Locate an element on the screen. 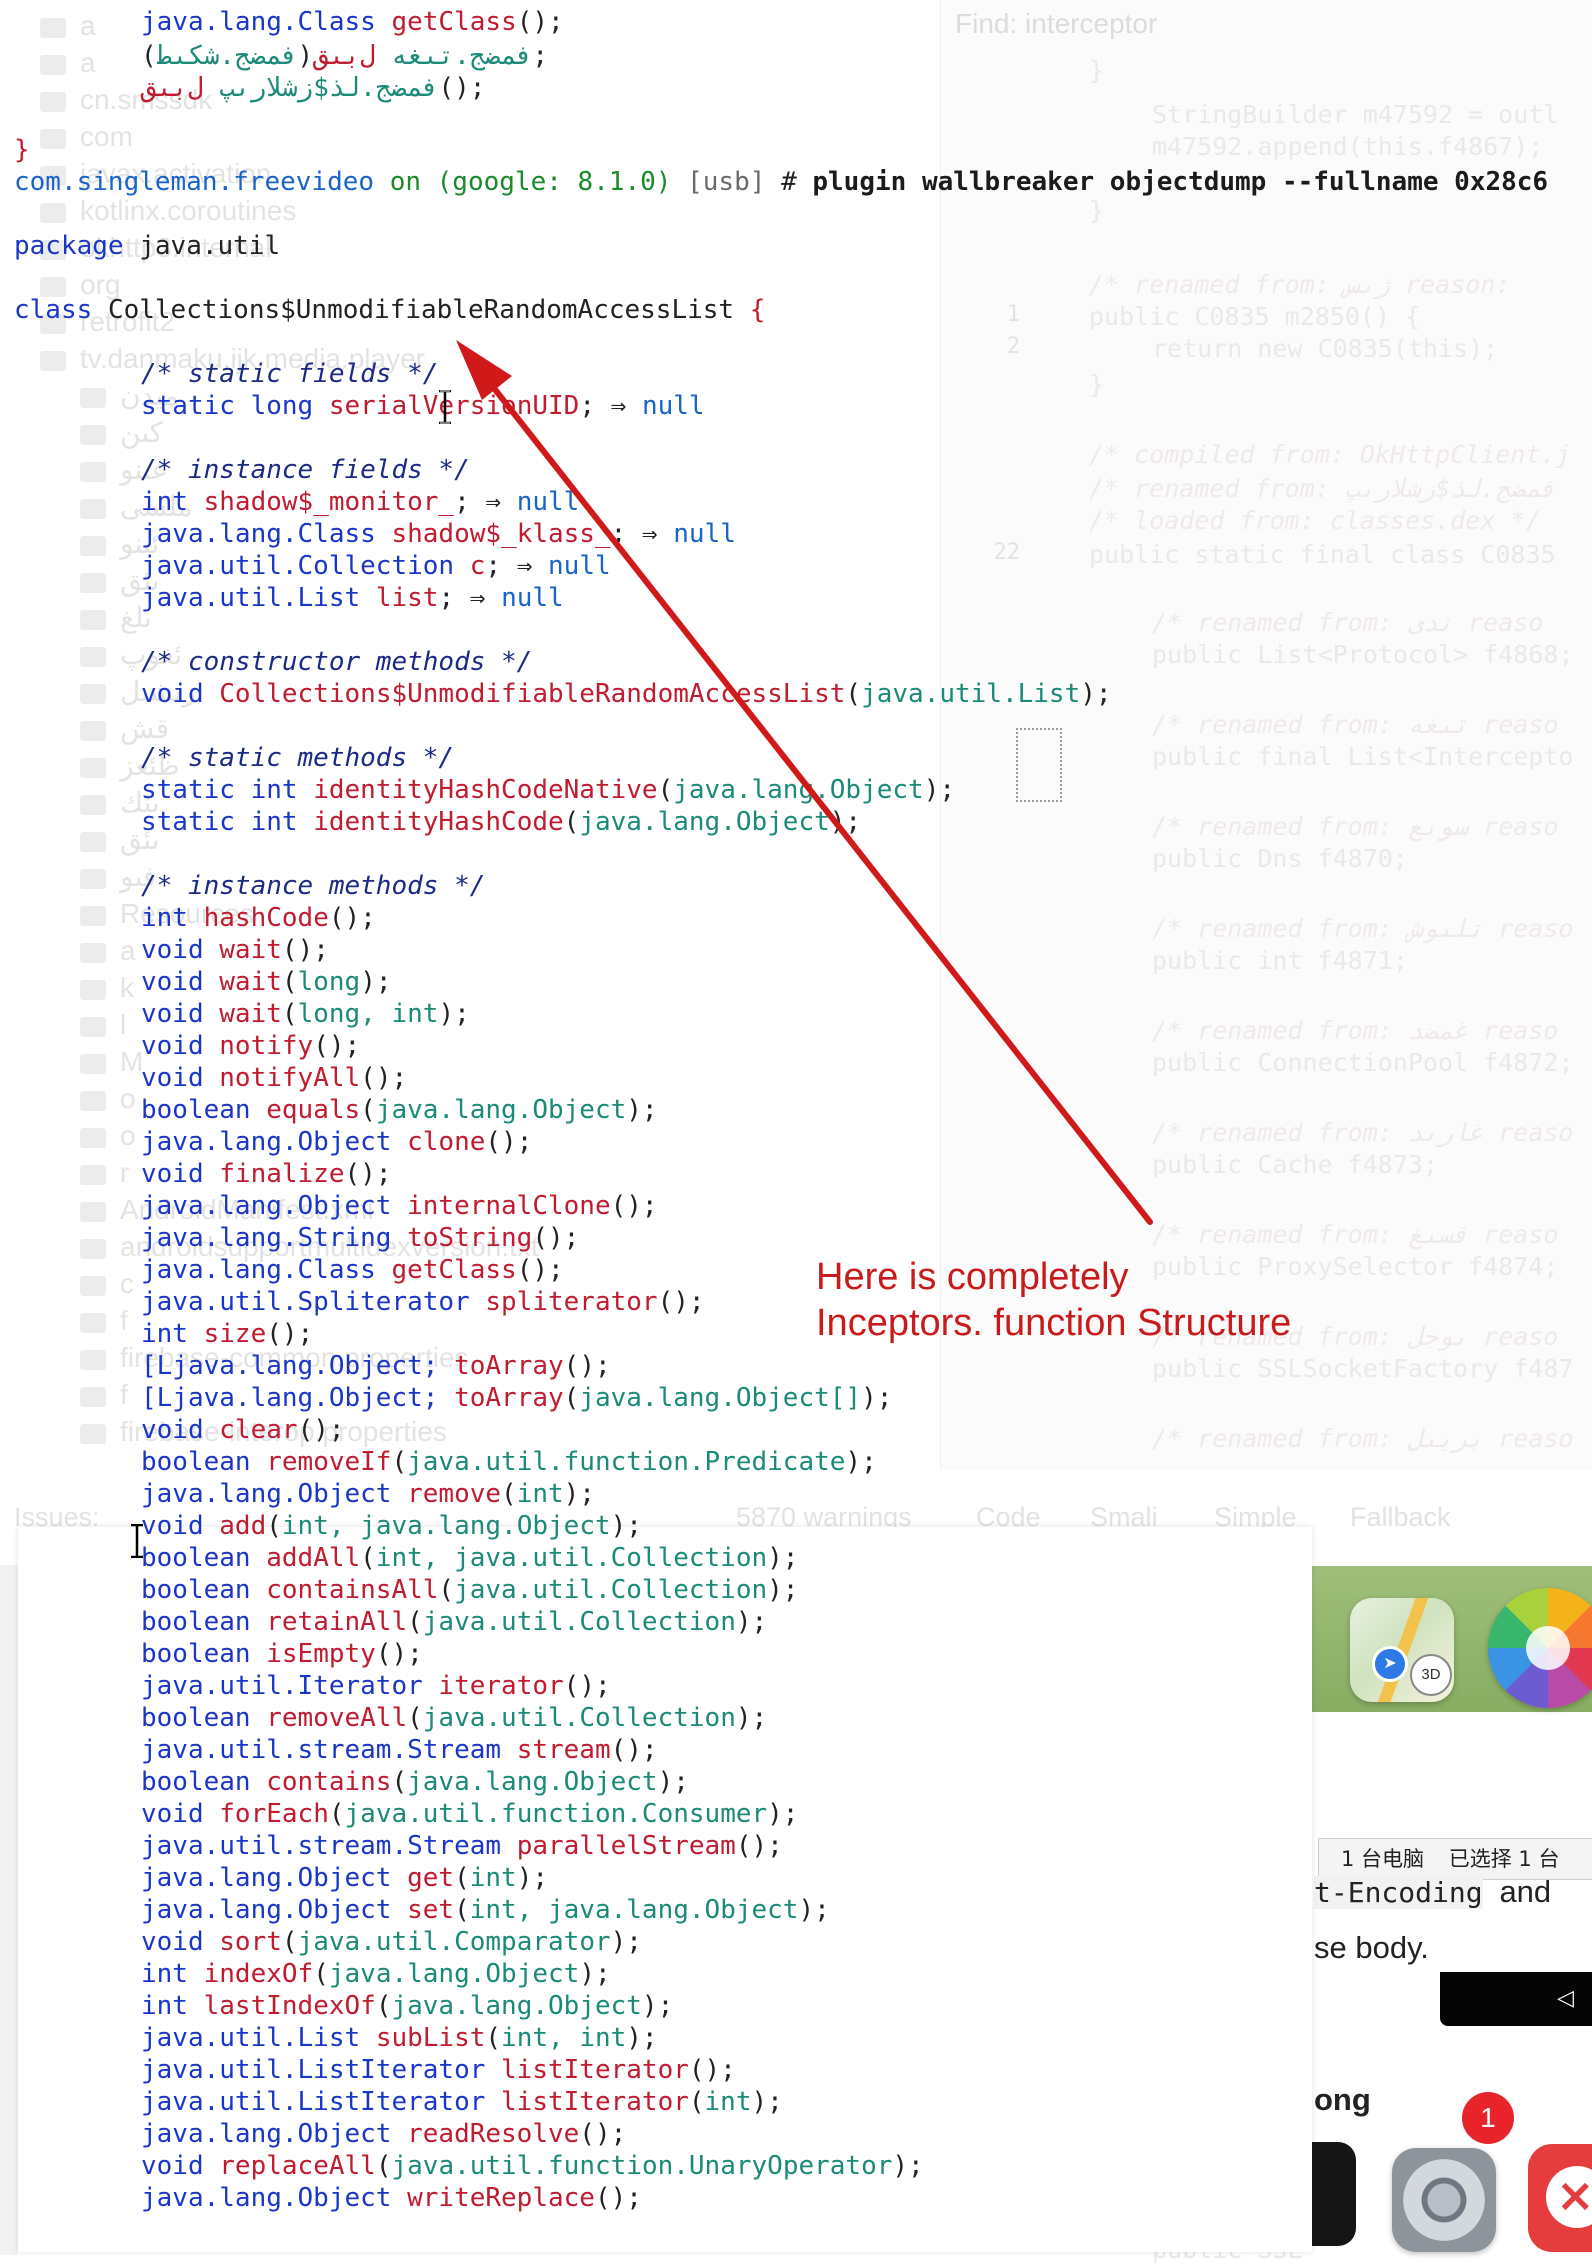 The width and height of the screenshot is (1592, 2264). annotation-line-1: Here is completely is located at coordinates (972, 1277).